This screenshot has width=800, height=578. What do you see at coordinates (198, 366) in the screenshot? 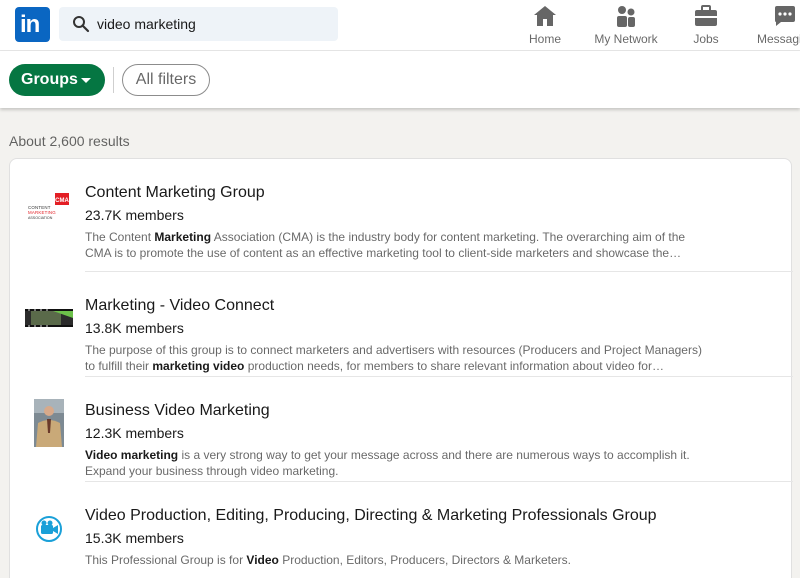
I see `highlighted-keyword: marketing video` at bounding box center [198, 366].